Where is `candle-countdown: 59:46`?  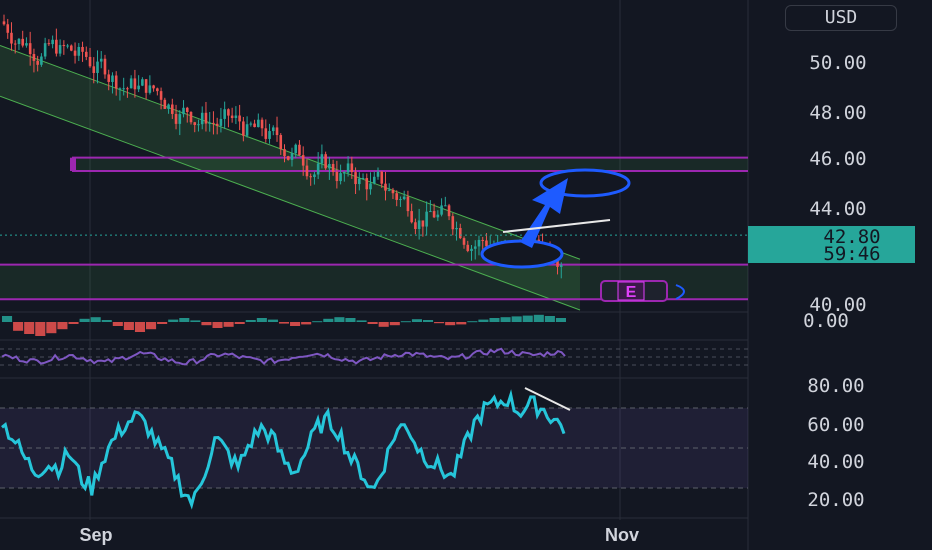
candle-countdown: 59:46 is located at coordinates (851, 254).